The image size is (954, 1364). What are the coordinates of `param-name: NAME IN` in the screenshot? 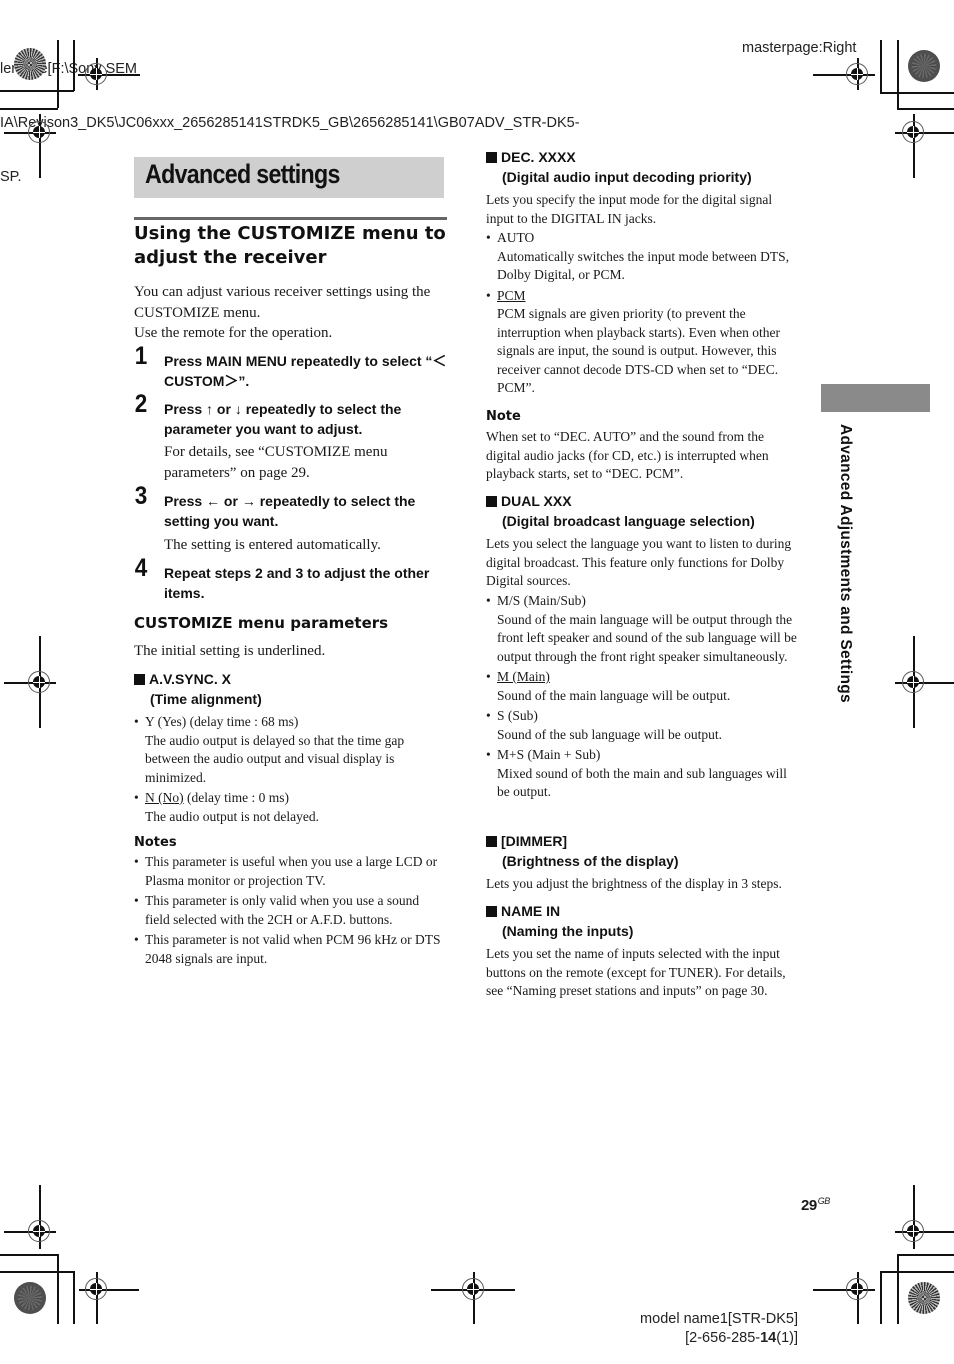 It's located at (531, 911).